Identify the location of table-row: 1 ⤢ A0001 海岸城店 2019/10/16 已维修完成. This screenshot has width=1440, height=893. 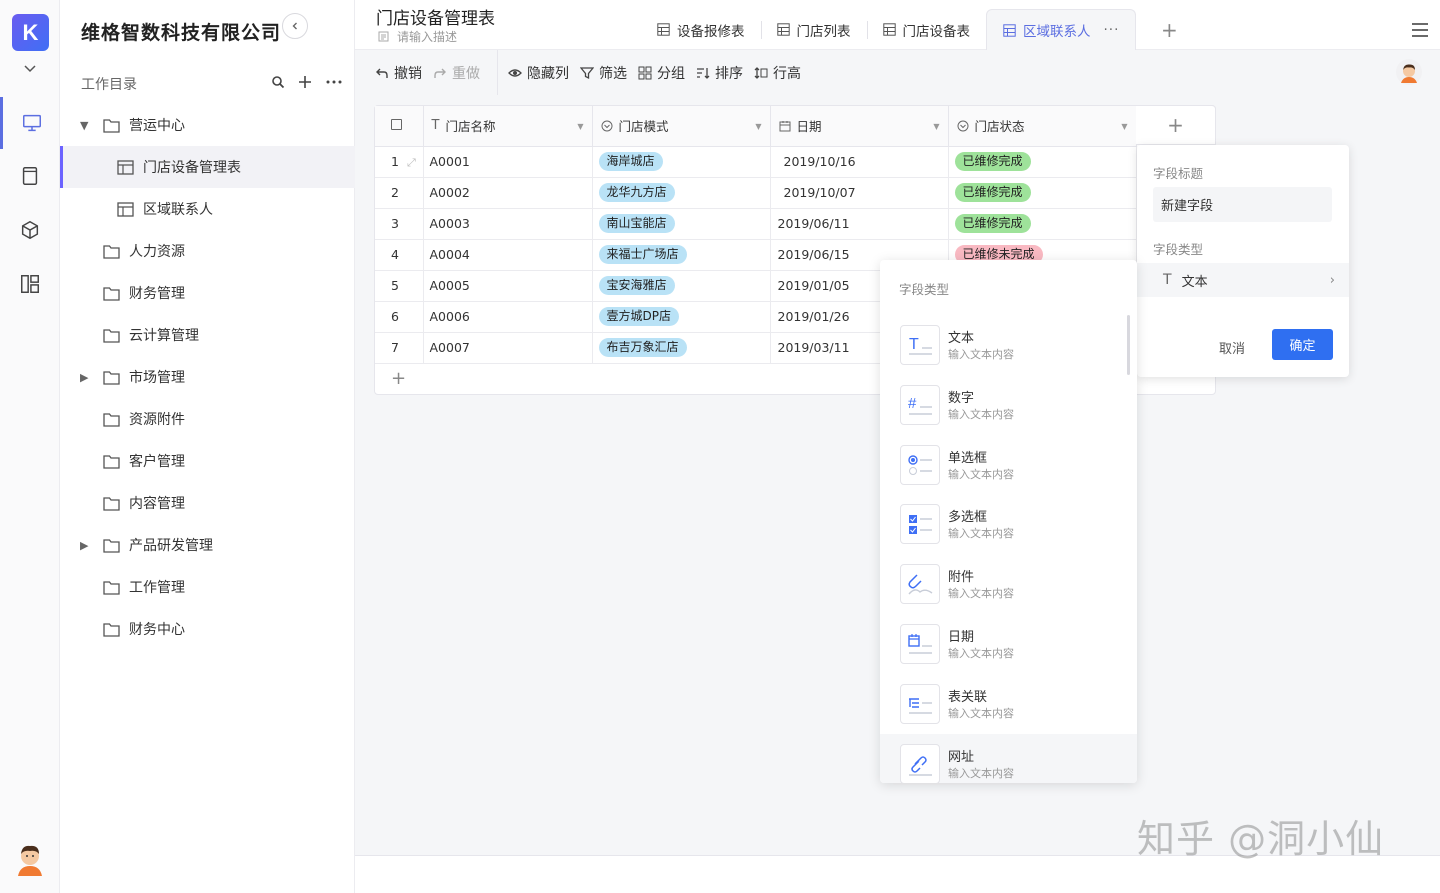
(795, 162).